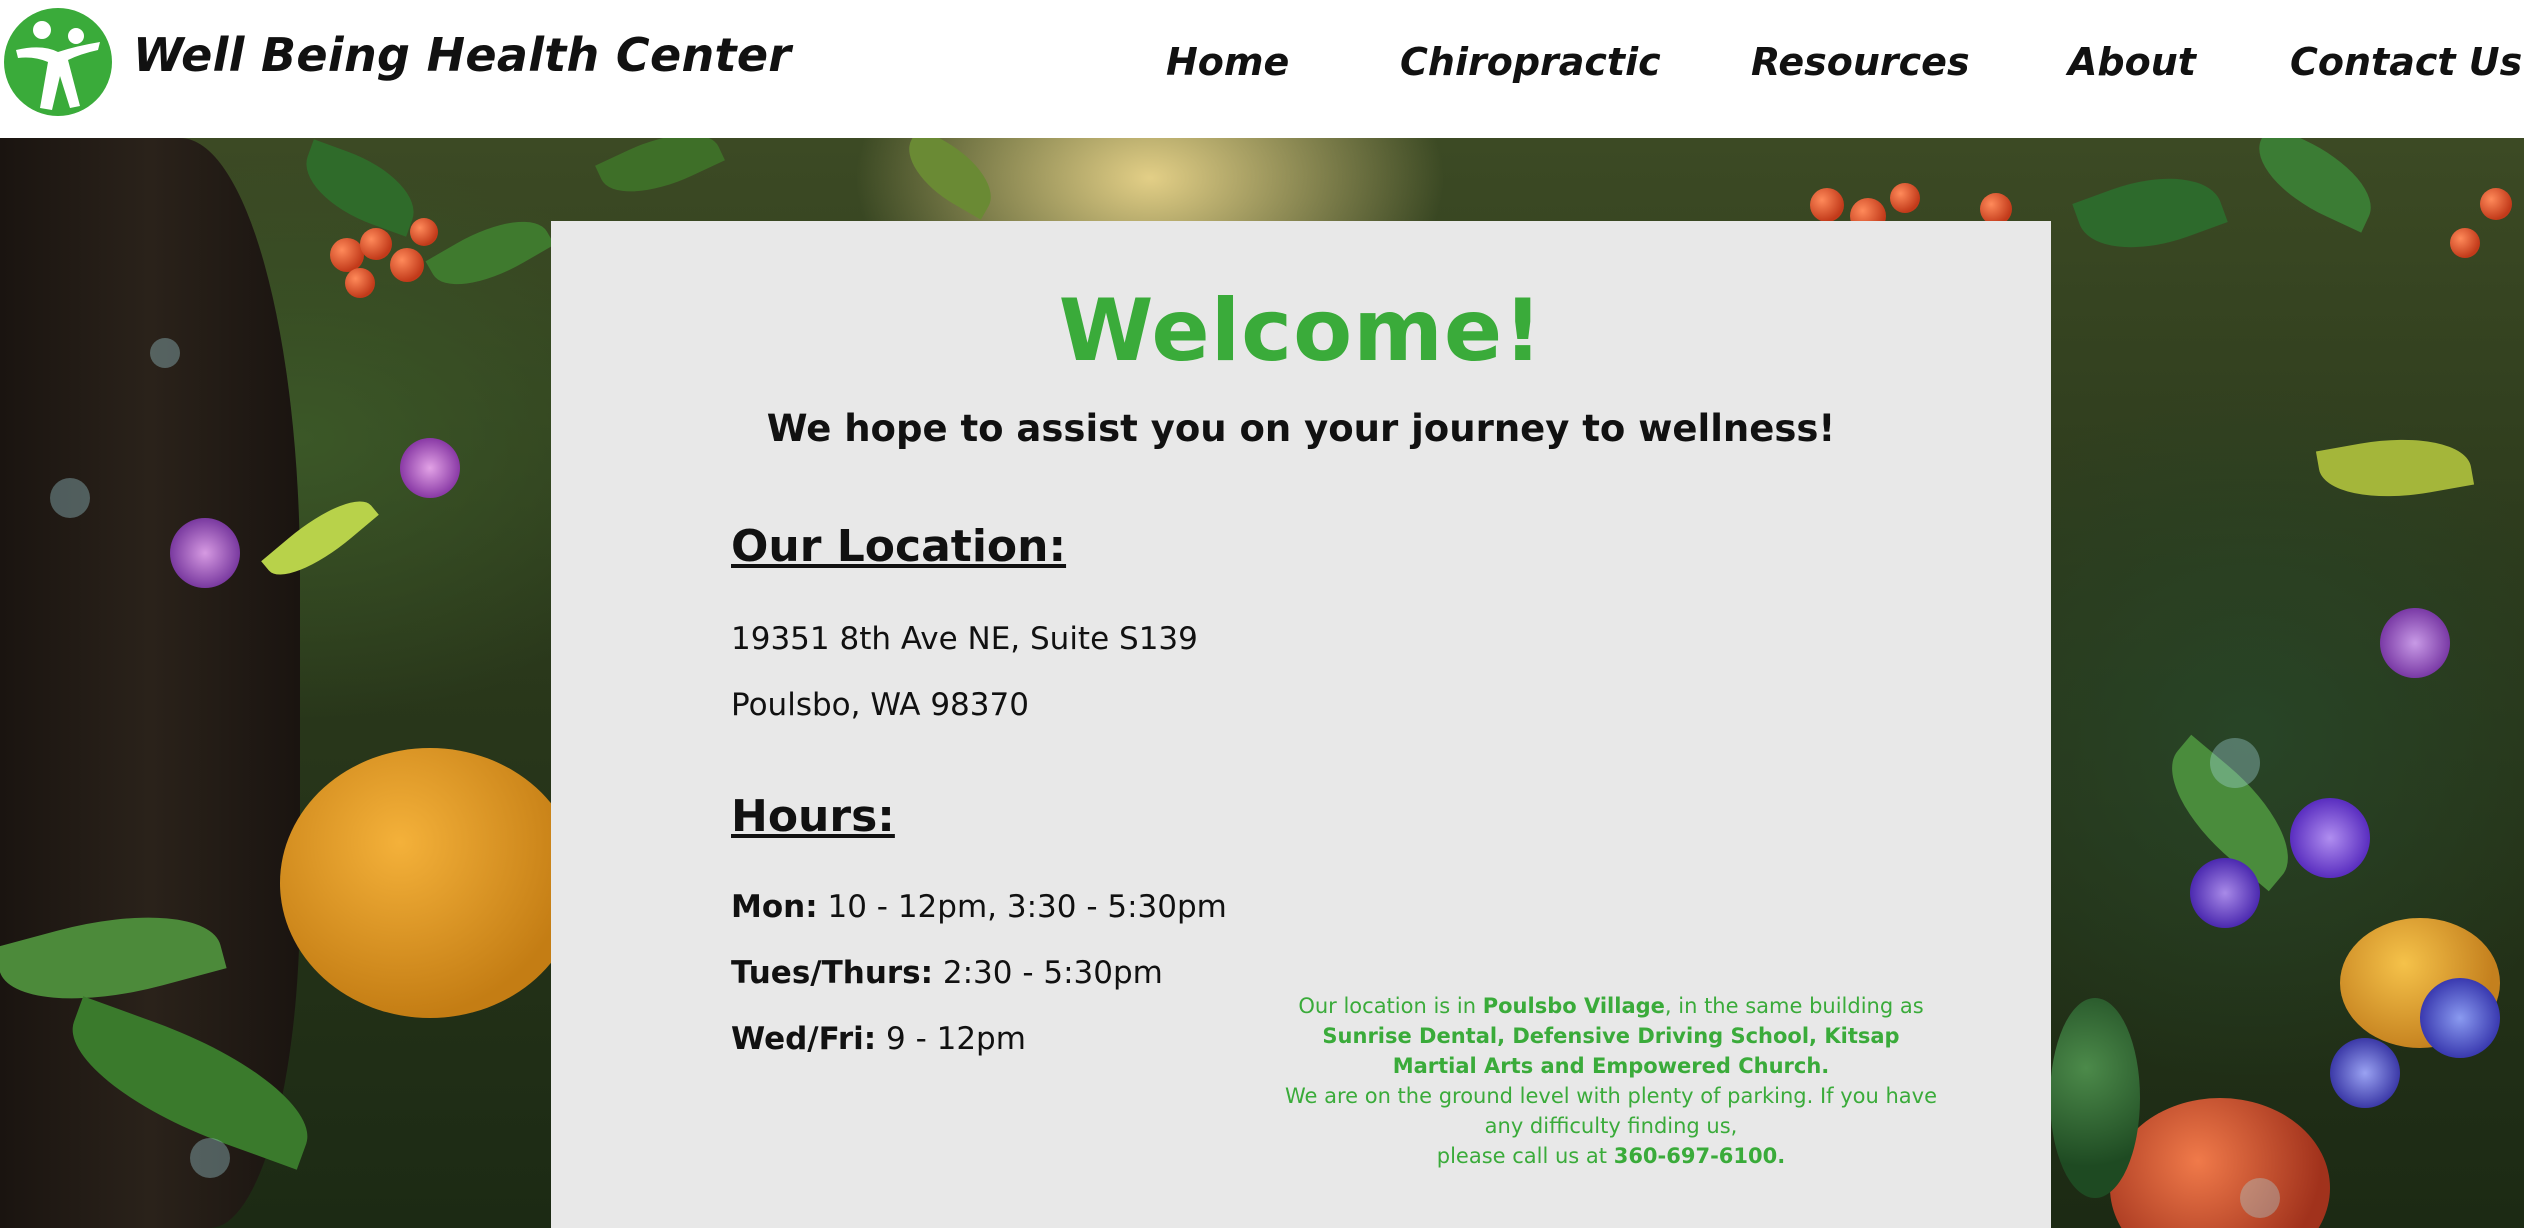 This screenshot has width=2524, height=1228. What do you see at coordinates (2406, 62) in the screenshot?
I see `nav-contact-us: Contact Us` at bounding box center [2406, 62].